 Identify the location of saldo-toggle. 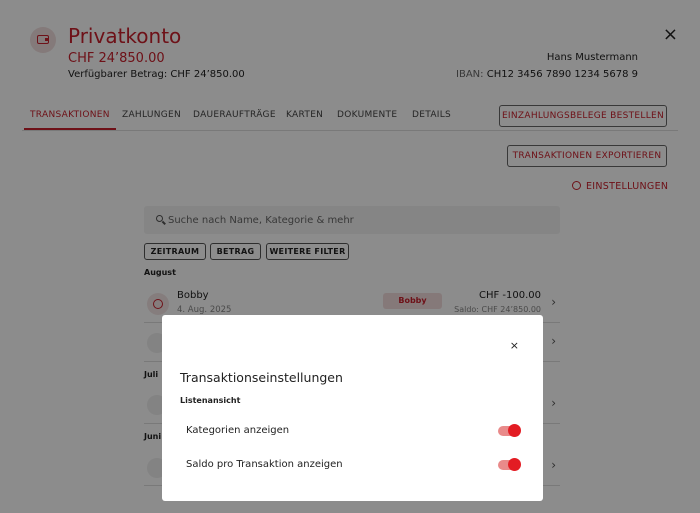
(509, 464).